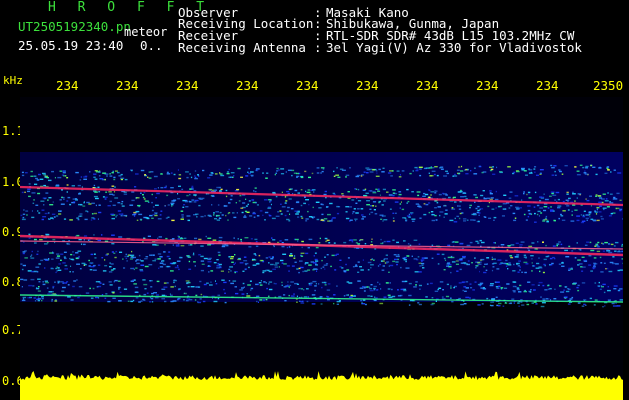  Describe the element at coordinates (608, 85) in the screenshot. I see `x-tick: 2350` at that location.